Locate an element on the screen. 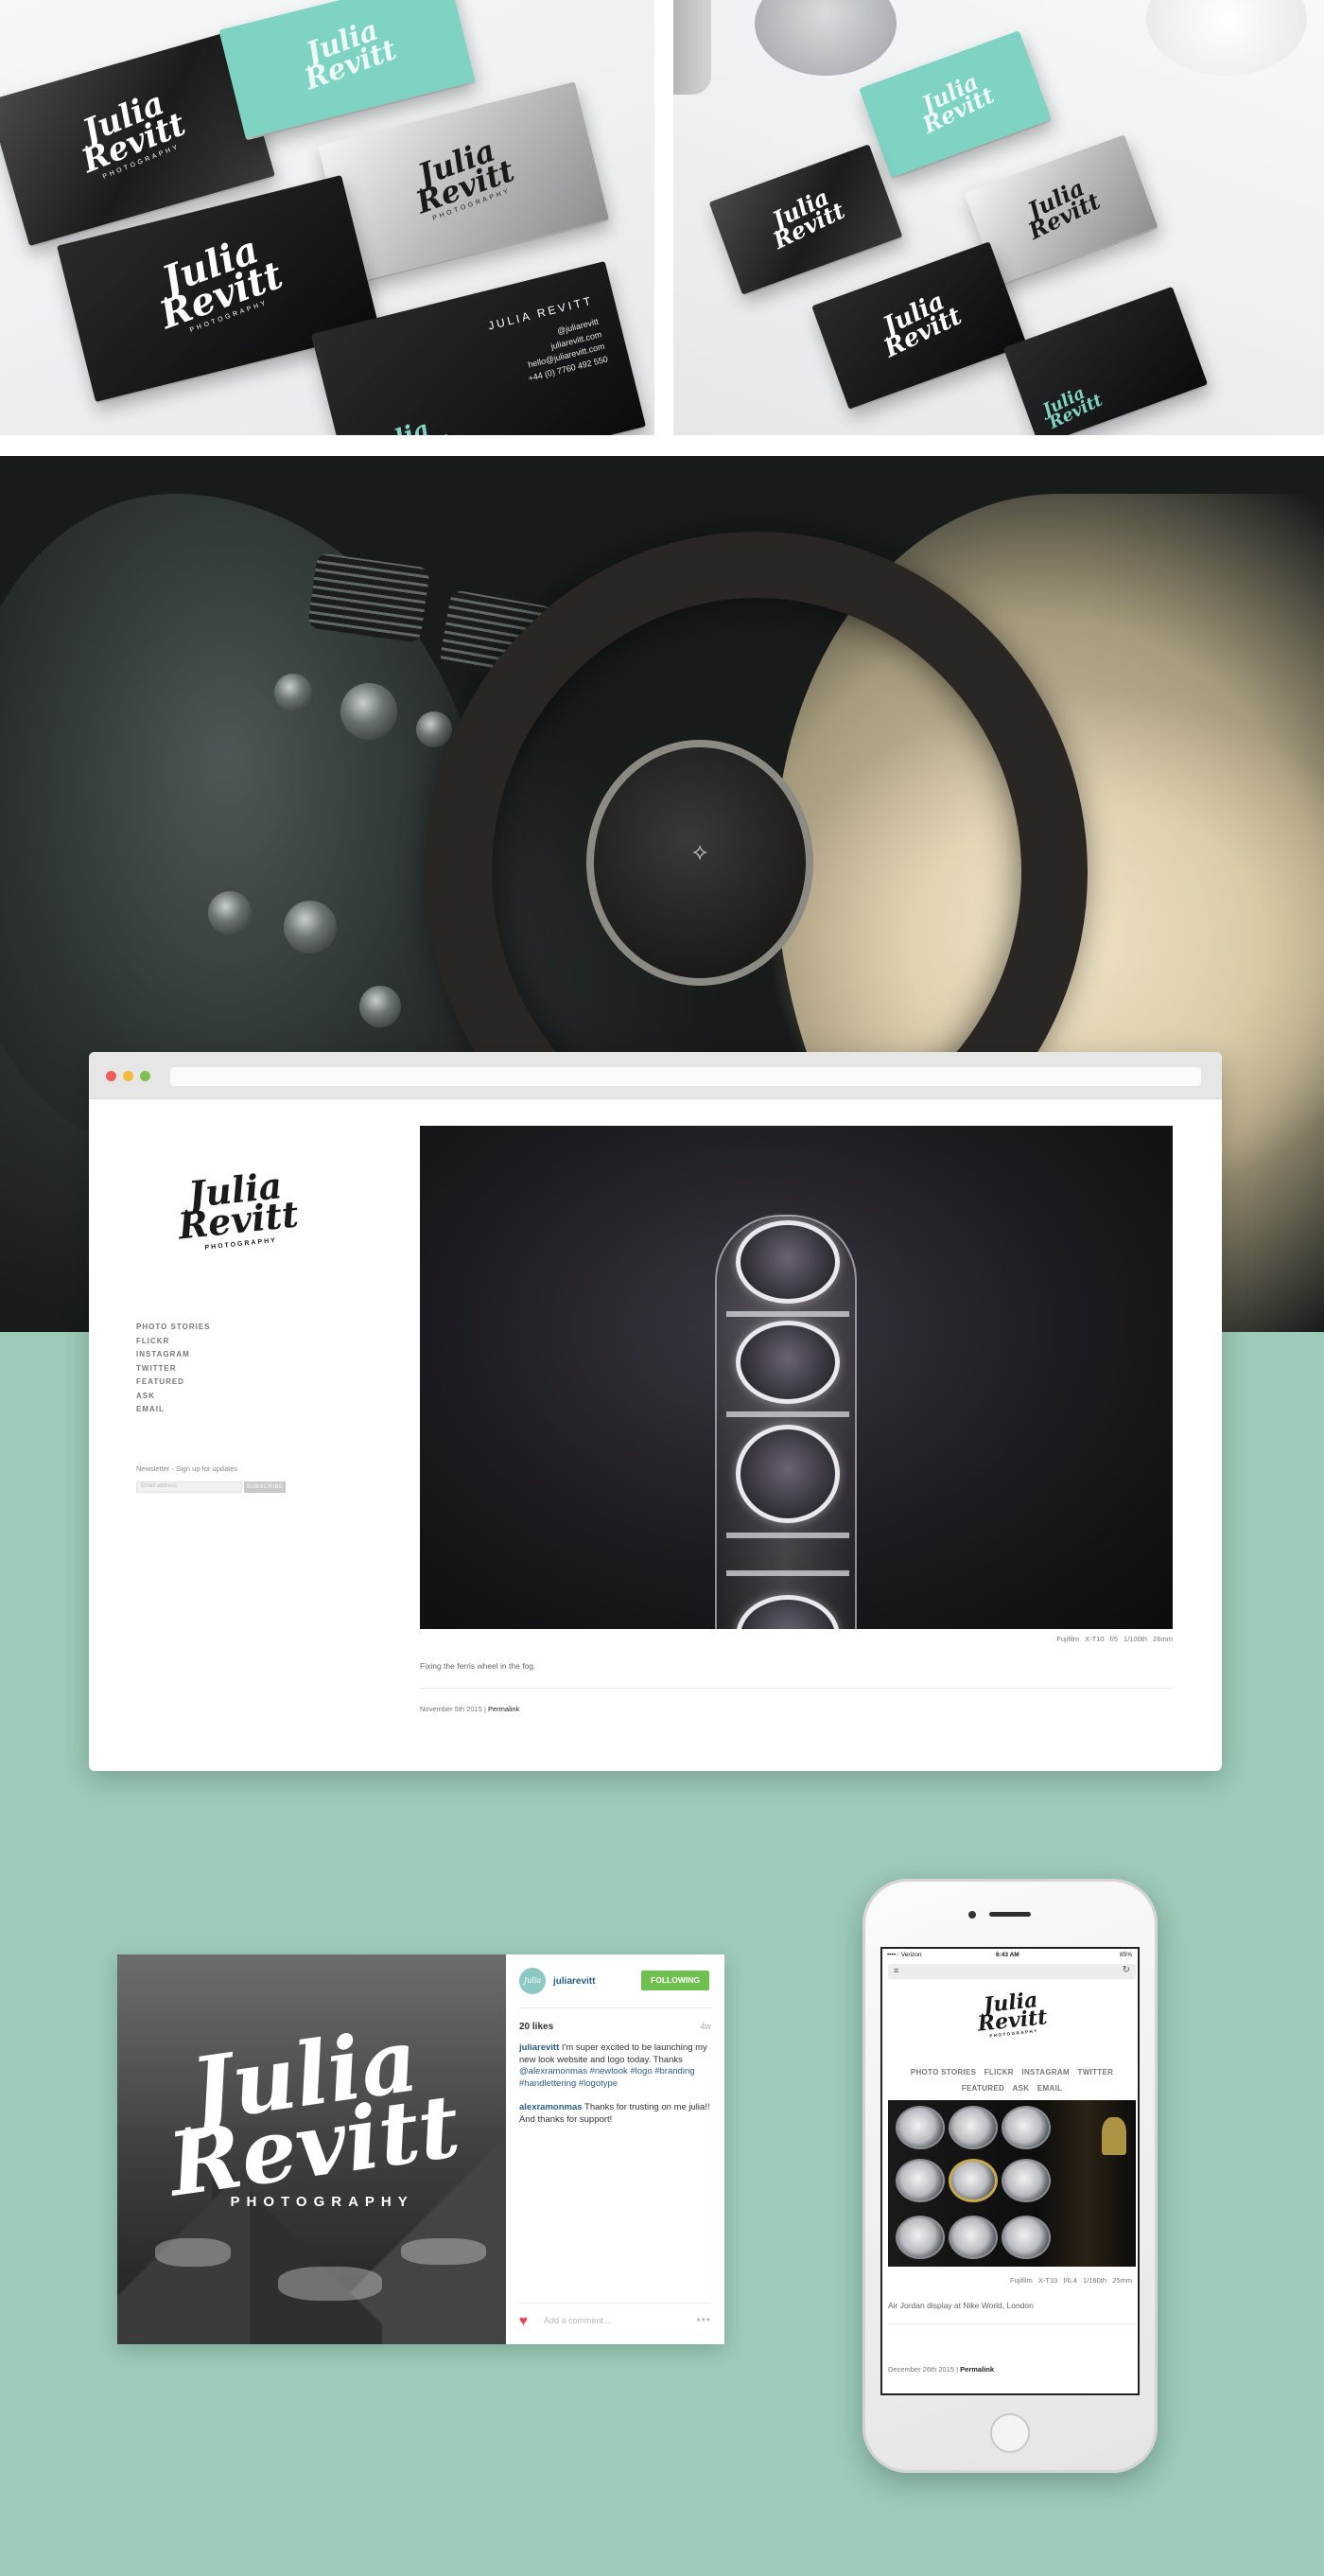 The image size is (1324, 2576). business-card-contact: Julia Revitt is located at coordinates (1105, 361).